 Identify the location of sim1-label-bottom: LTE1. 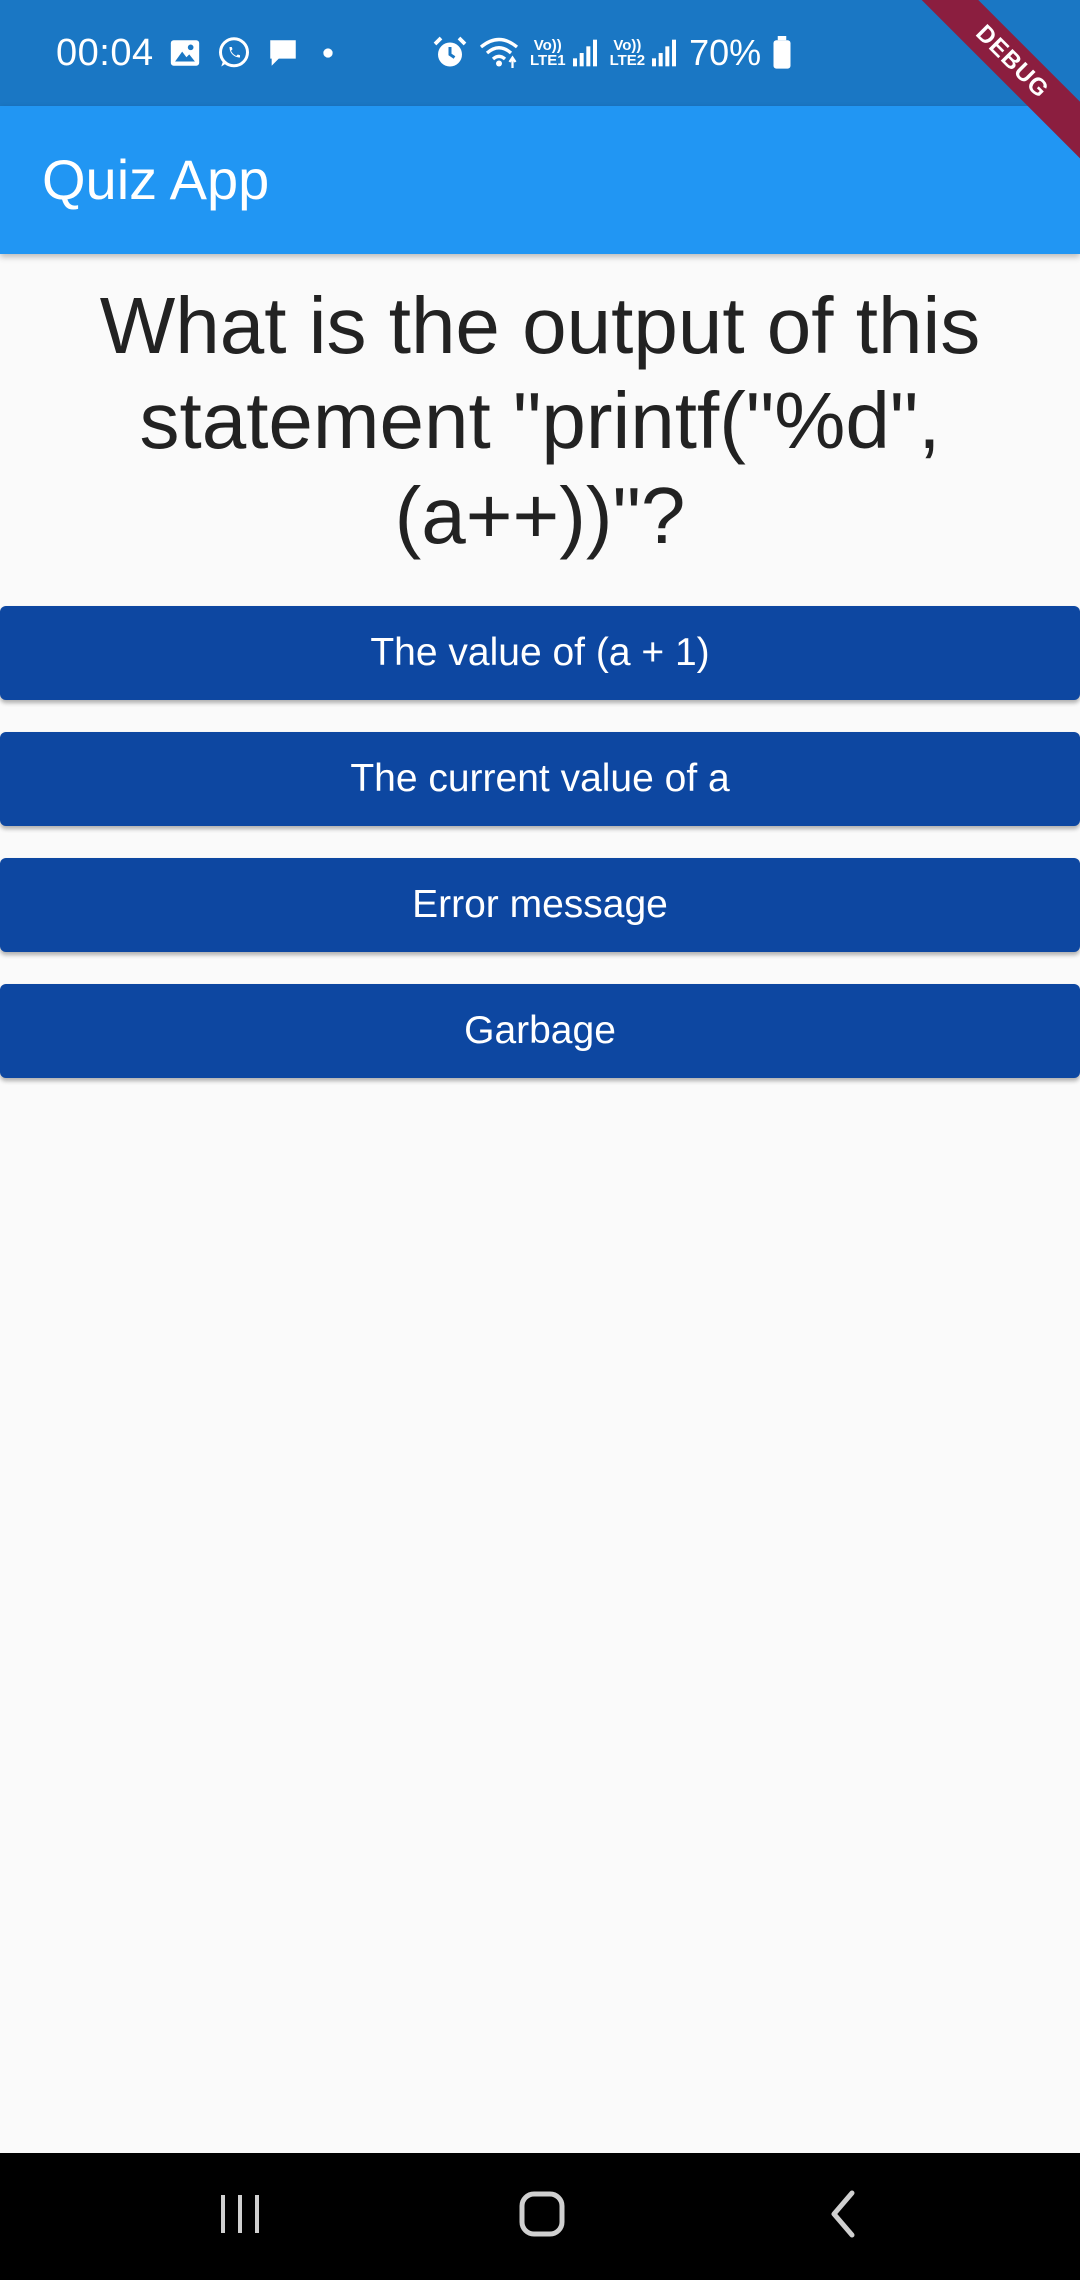
(548, 60).